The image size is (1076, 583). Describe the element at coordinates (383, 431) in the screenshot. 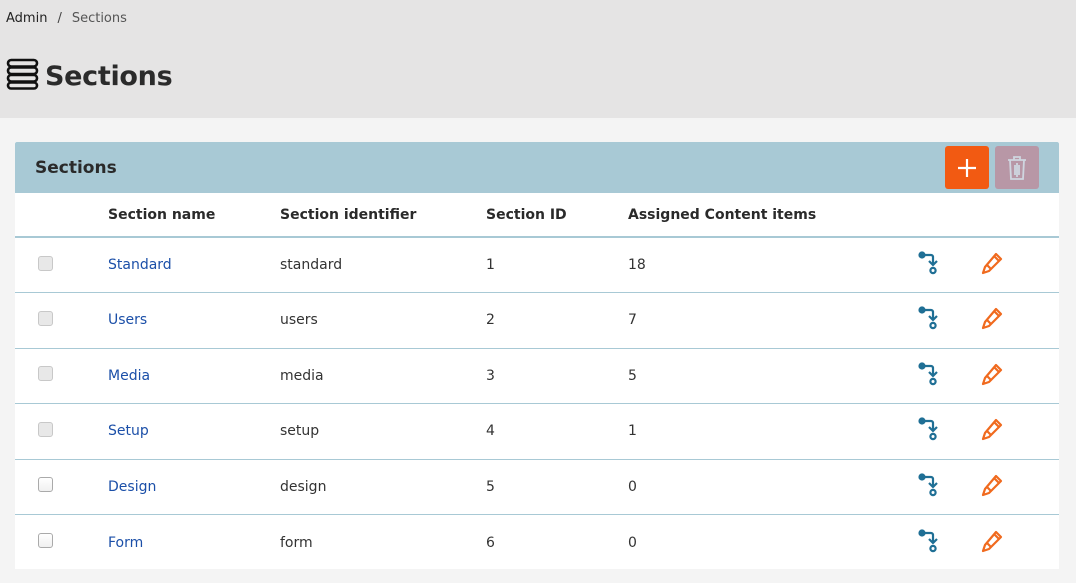

I see `section-identifier: setup` at that location.